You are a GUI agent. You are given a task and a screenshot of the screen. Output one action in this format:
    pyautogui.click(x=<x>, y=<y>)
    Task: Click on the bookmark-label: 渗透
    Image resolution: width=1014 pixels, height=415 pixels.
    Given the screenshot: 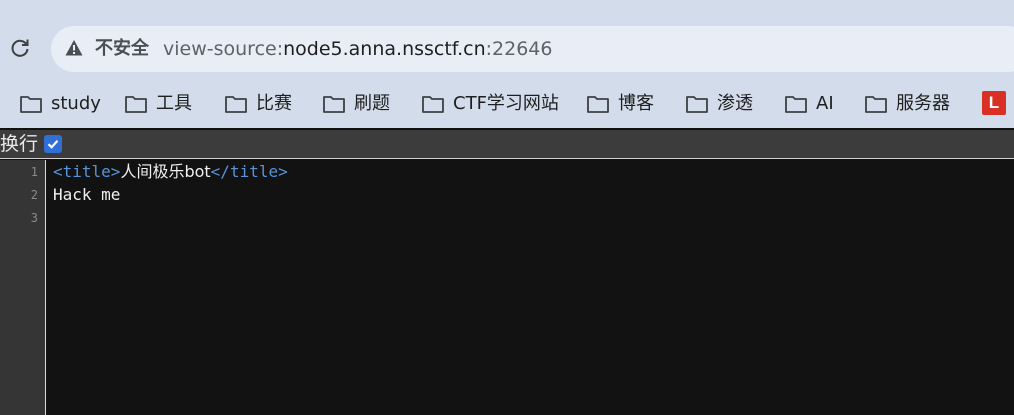 What is the action you would take?
    pyautogui.click(x=735, y=103)
    